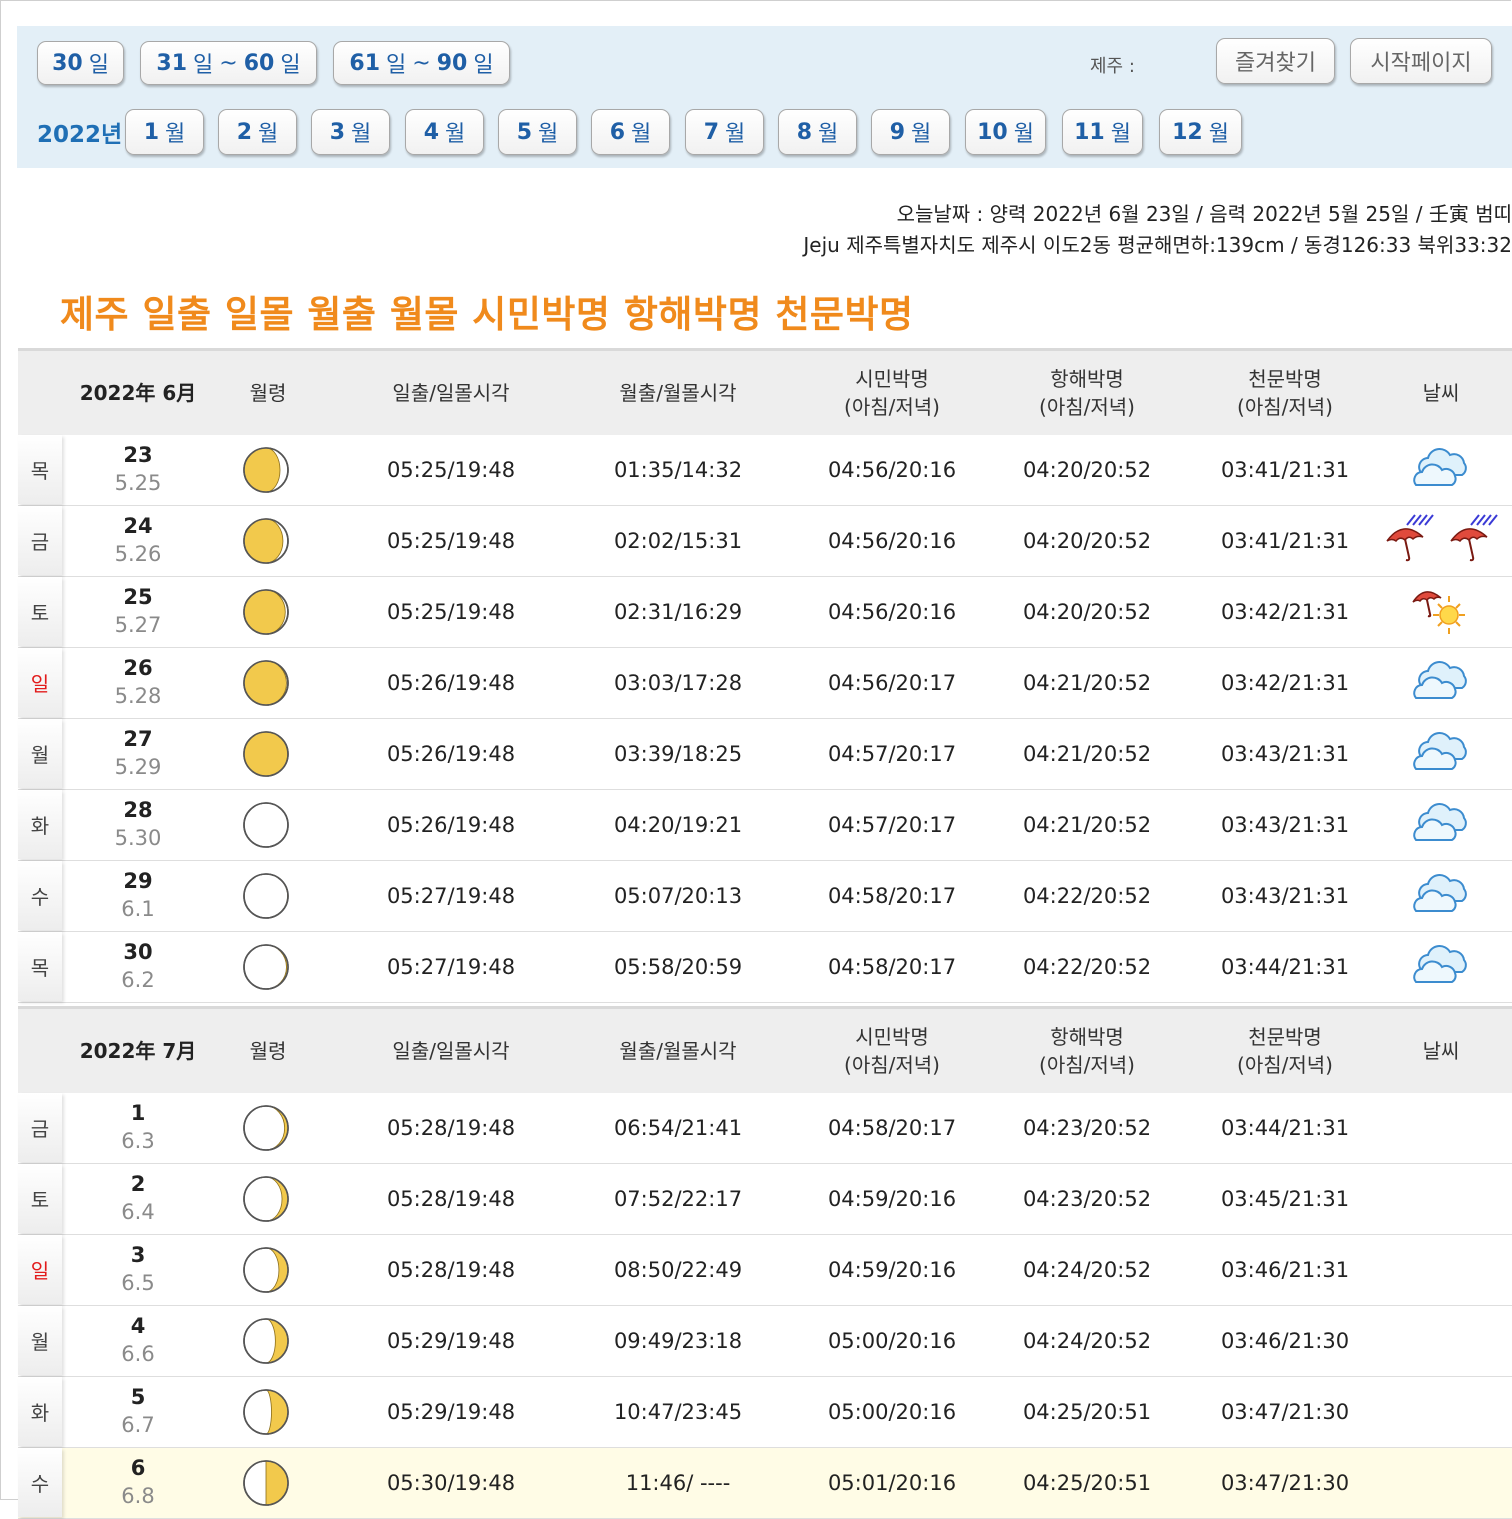 The width and height of the screenshot is (1512, 1519). I want to click on date-cell: 24 5.26, so click(138, 540).